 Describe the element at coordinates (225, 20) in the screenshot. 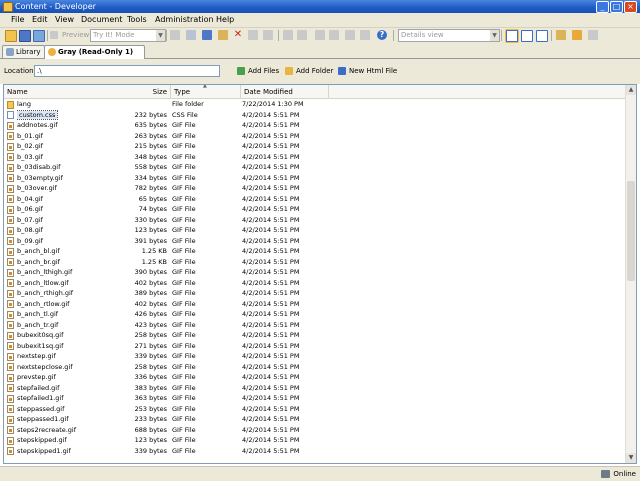

I see `menu-help: Help` at that location.